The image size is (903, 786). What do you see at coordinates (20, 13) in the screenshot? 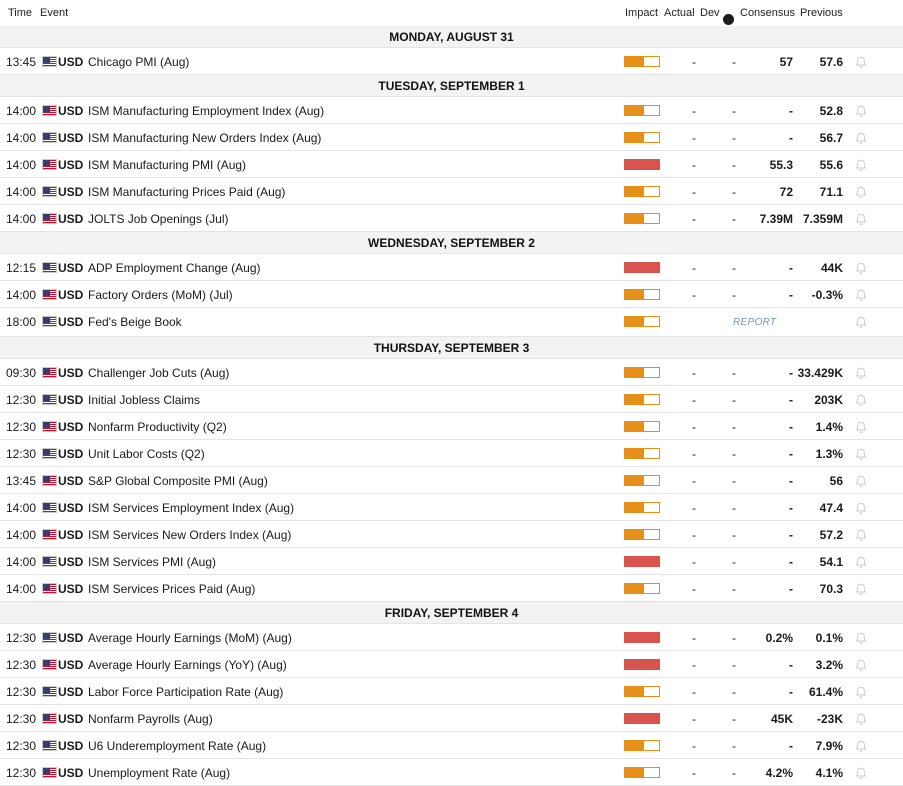
I see `header-time: Time` at bounding box center [20, 13].